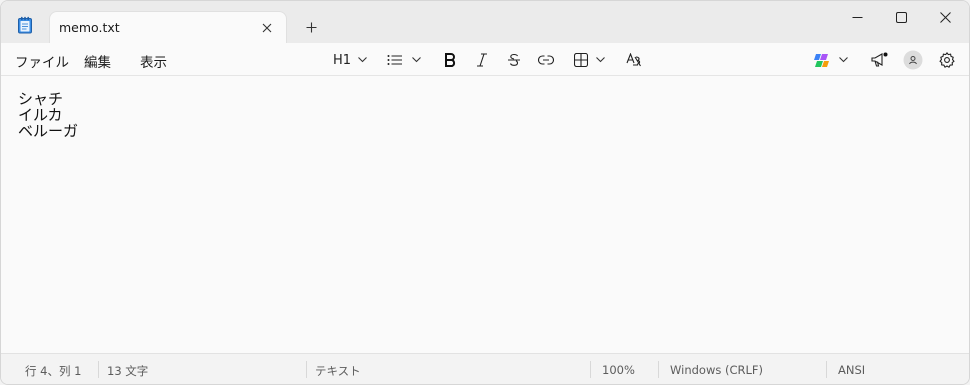 The image size is (970, 385). I want to click on link-button, so click(546, 60).